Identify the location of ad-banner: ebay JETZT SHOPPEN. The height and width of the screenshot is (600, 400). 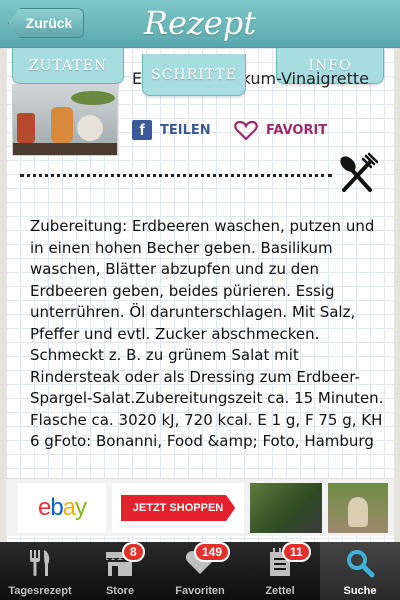
(200, 507).